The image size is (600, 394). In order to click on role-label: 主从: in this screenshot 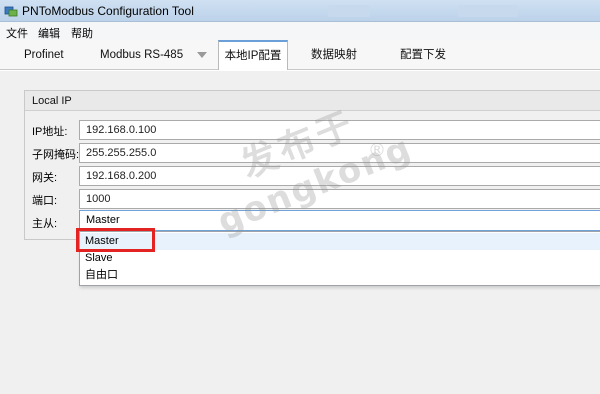, I will do `click(45, 224)`.